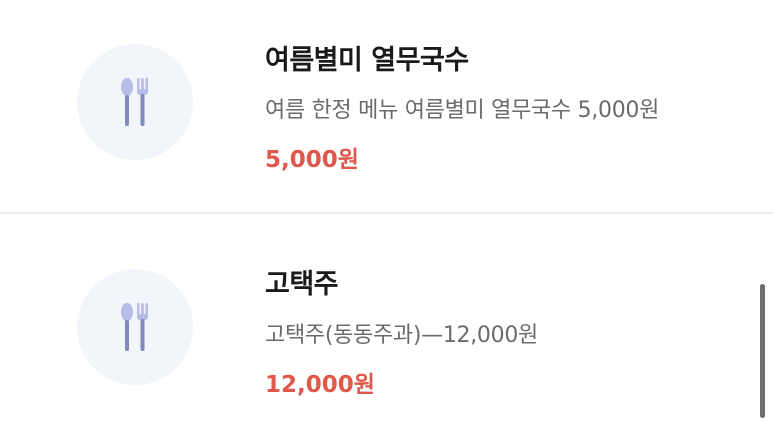  What do you see at coordinates (312, 160) in the screenshot?
I see `menu-item-price: 5,000원` at bounding box center [312, 160].